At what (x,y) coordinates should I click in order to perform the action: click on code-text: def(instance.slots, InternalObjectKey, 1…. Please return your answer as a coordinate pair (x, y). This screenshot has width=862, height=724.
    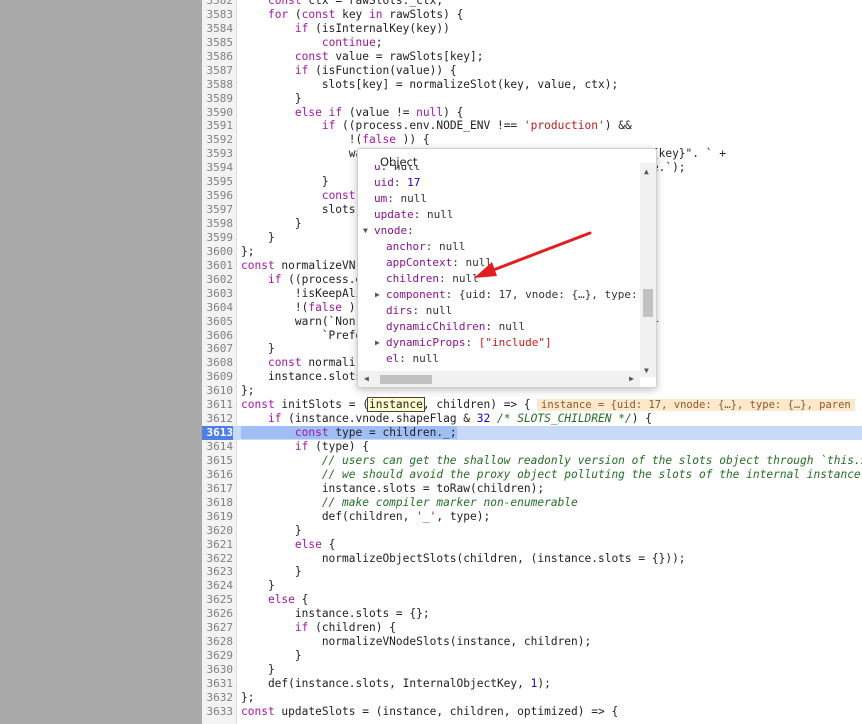
    Looking at the image, I should click on (396, 684).